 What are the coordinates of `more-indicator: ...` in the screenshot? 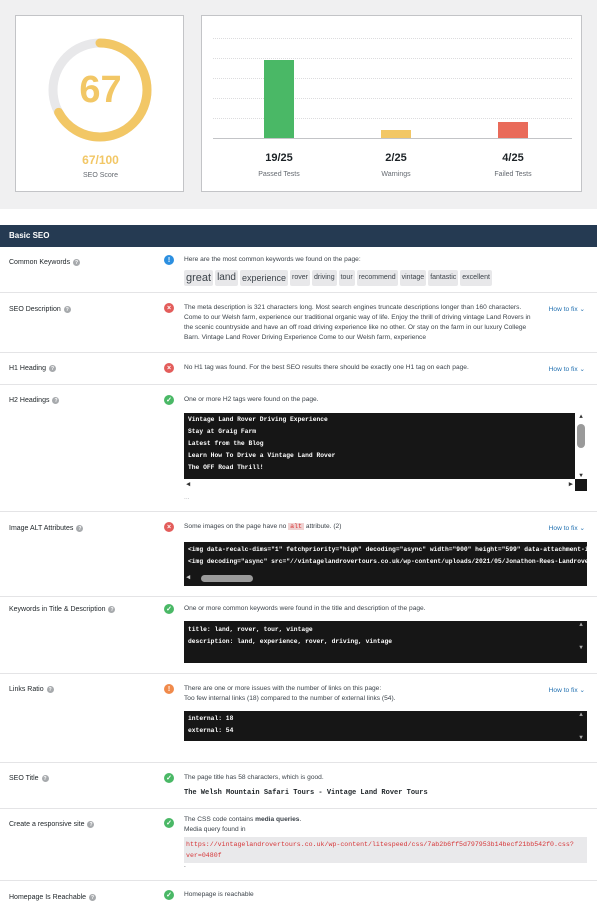 It's located at (359, 498).